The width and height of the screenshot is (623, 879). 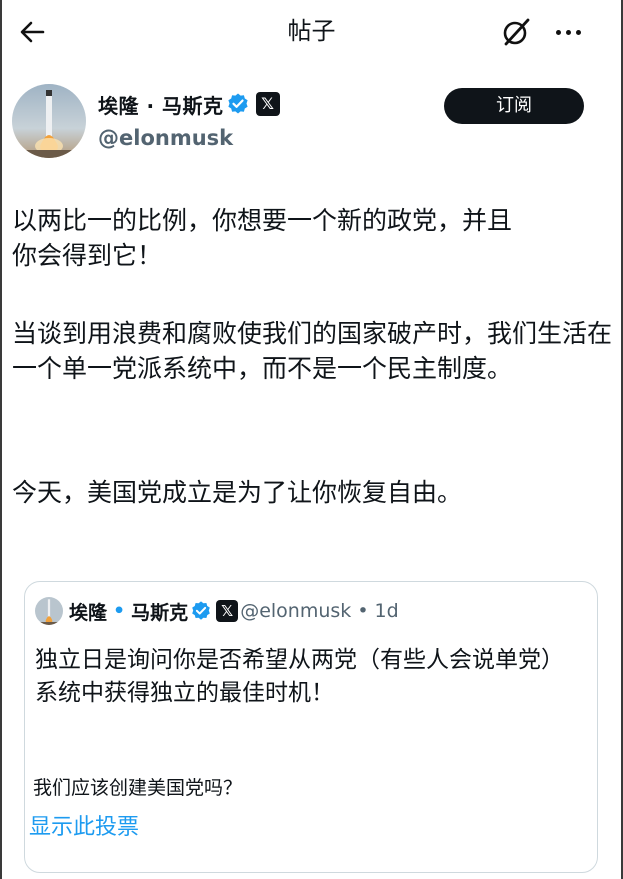 I want to click on more-icon, so click(x=558, y=32).